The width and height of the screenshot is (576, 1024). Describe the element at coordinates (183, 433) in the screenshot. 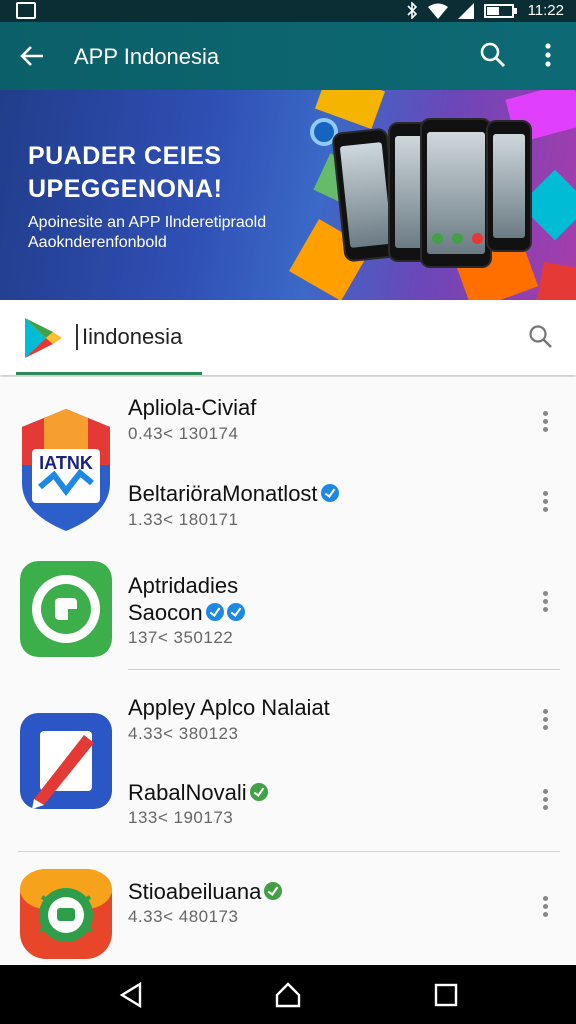

I see `app-meta: 0.43< 130174` at that location.